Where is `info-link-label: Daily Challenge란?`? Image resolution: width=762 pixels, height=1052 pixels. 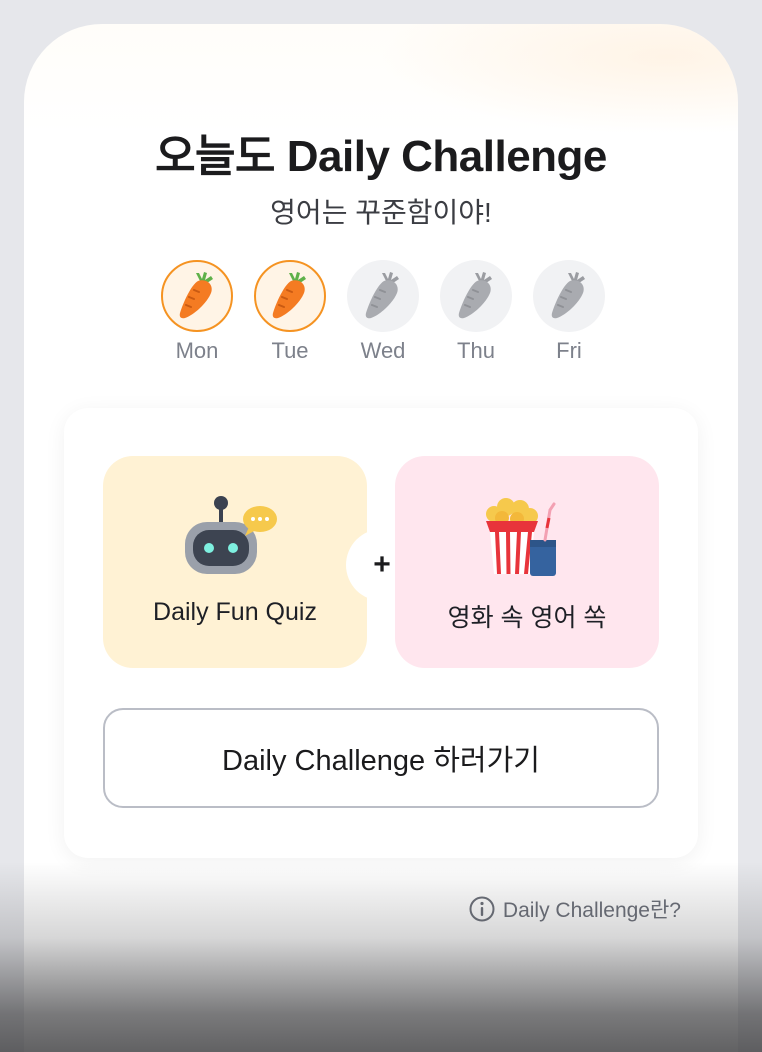
info-link-label: Daily Challenge란? is located at coordinates (591, 910).